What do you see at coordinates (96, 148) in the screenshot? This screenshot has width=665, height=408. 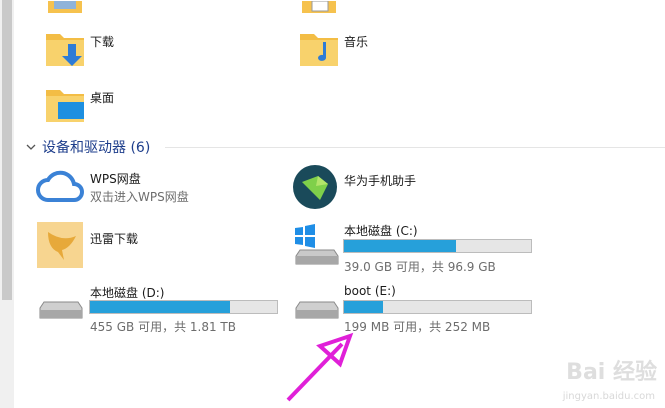 I see `section-title: 设备和驱动器 (6)` at bounding box center [96, 148].